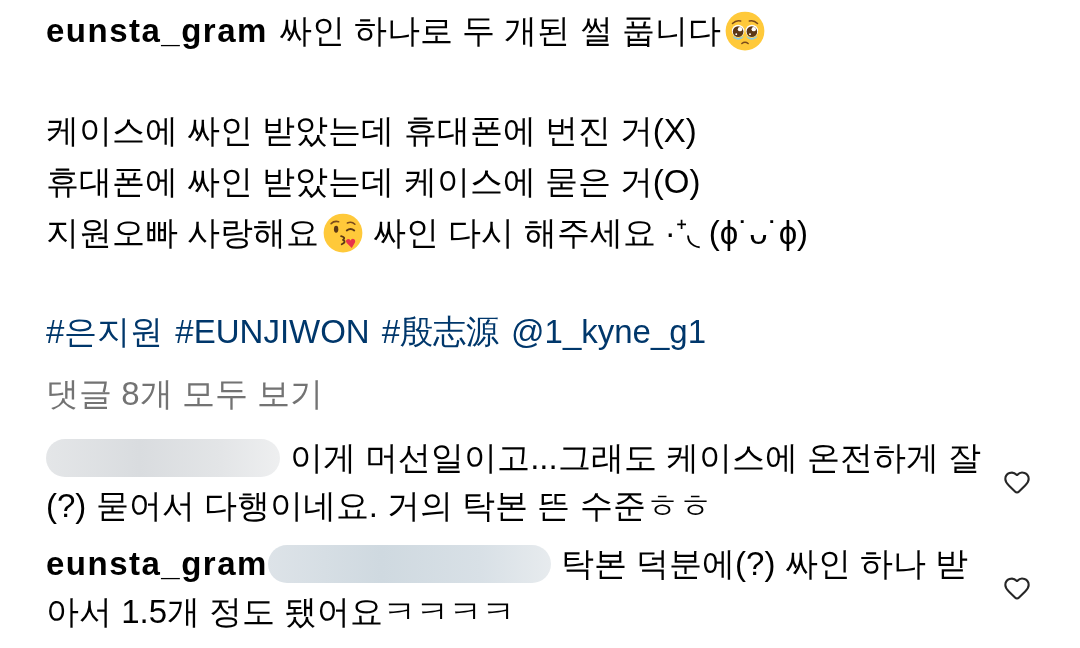 Image resolution: width=1080 pixels, height=648 pixels. I want to click on view-all-comments-link: 댓글 8개 모두 보기, so click(184, 393).